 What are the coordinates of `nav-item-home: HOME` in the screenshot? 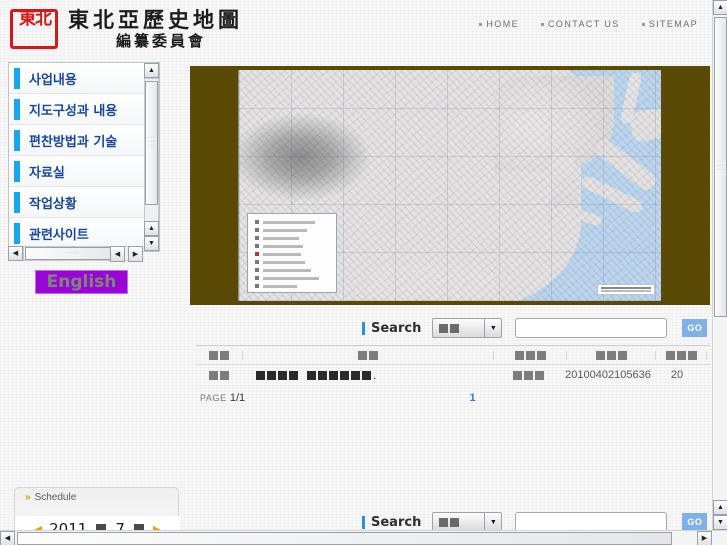 It's located at (499, 24).